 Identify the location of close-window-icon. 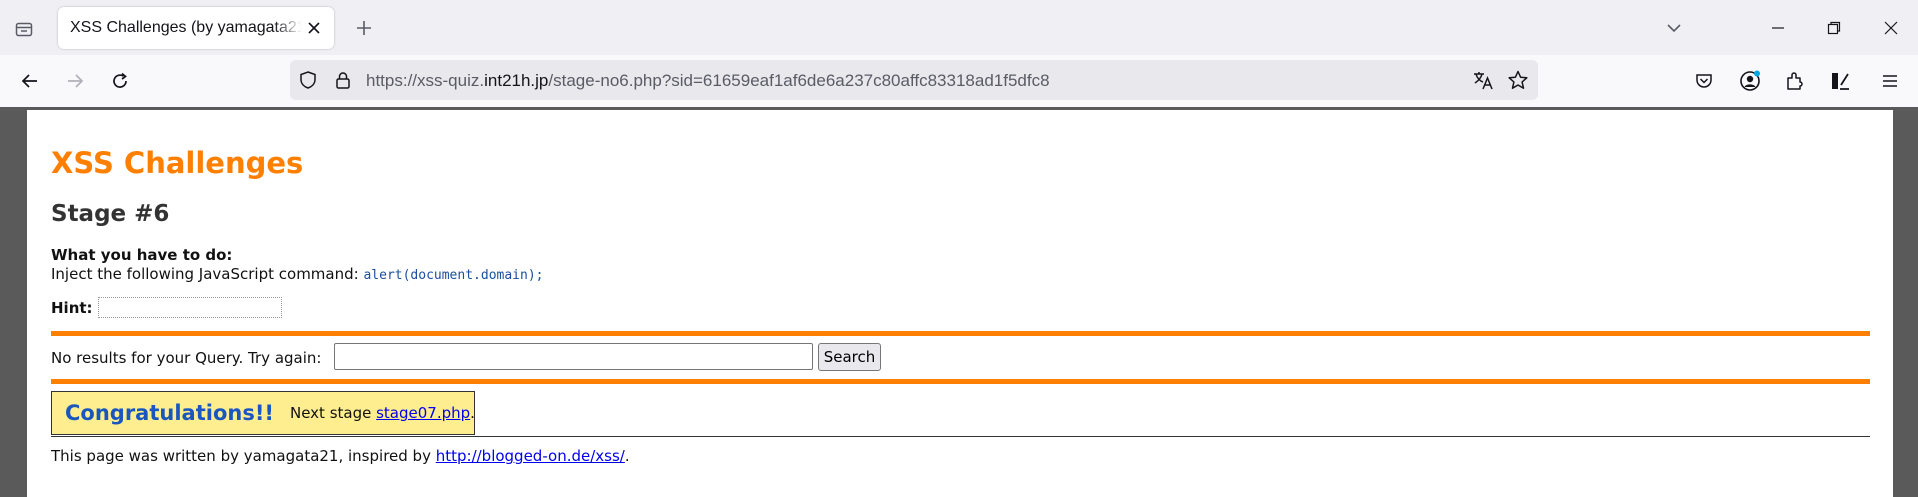
(1891, 28).